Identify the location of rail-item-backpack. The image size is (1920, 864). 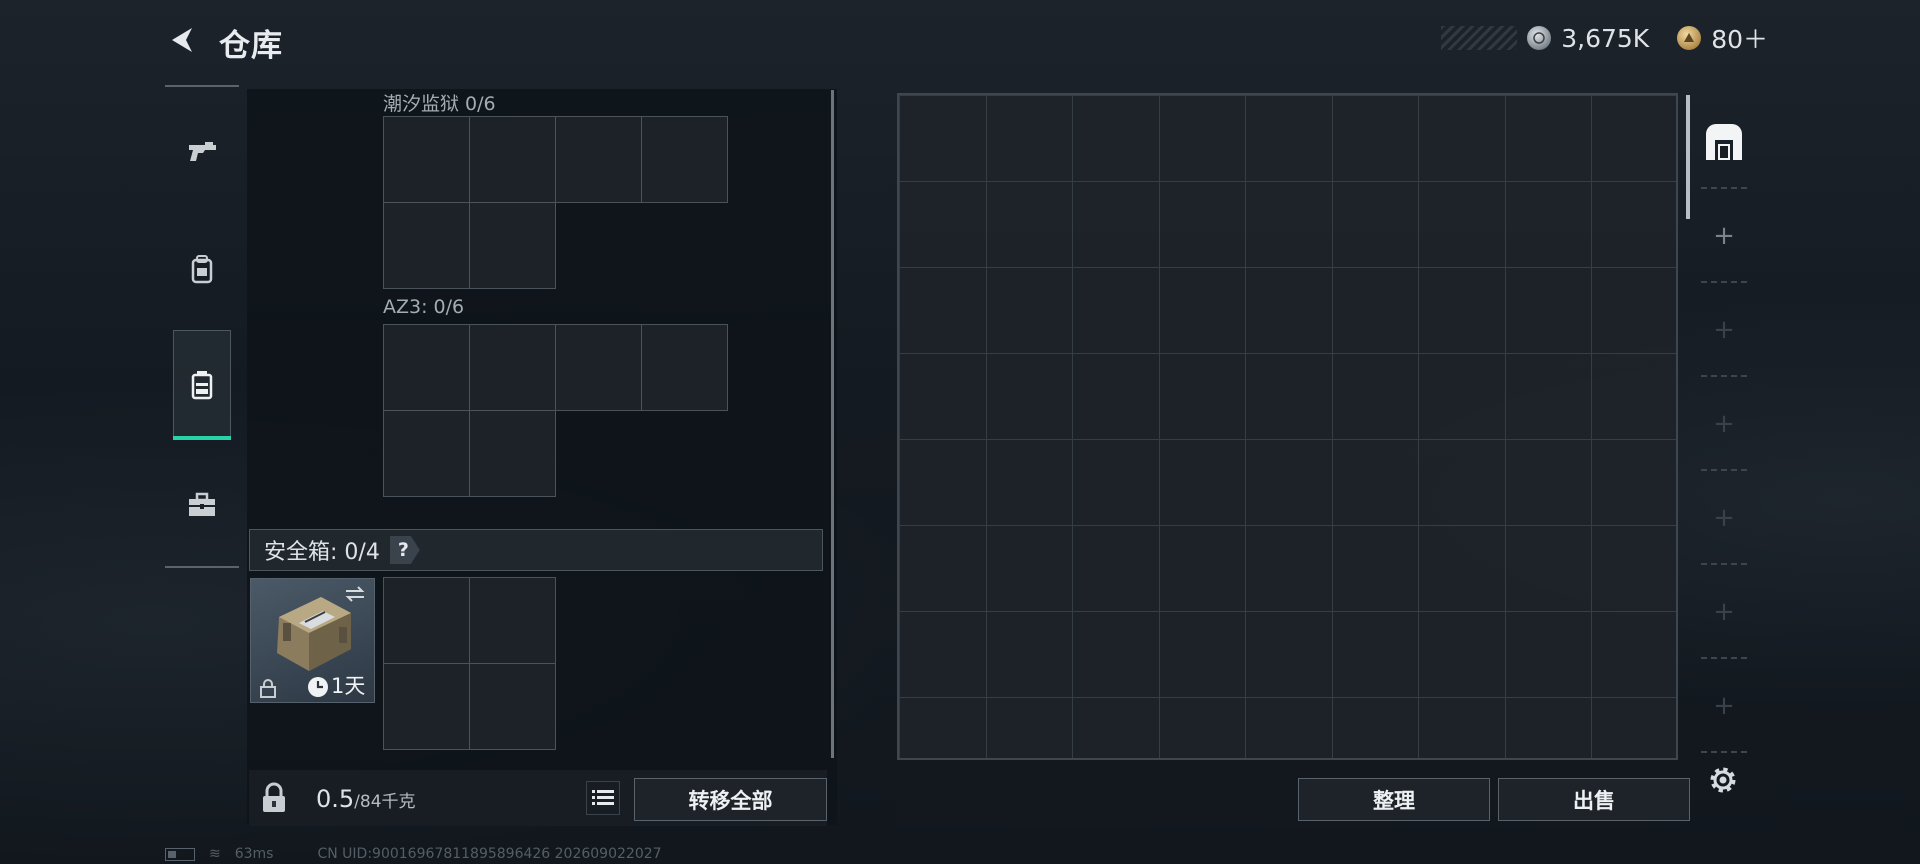
(202, 385).